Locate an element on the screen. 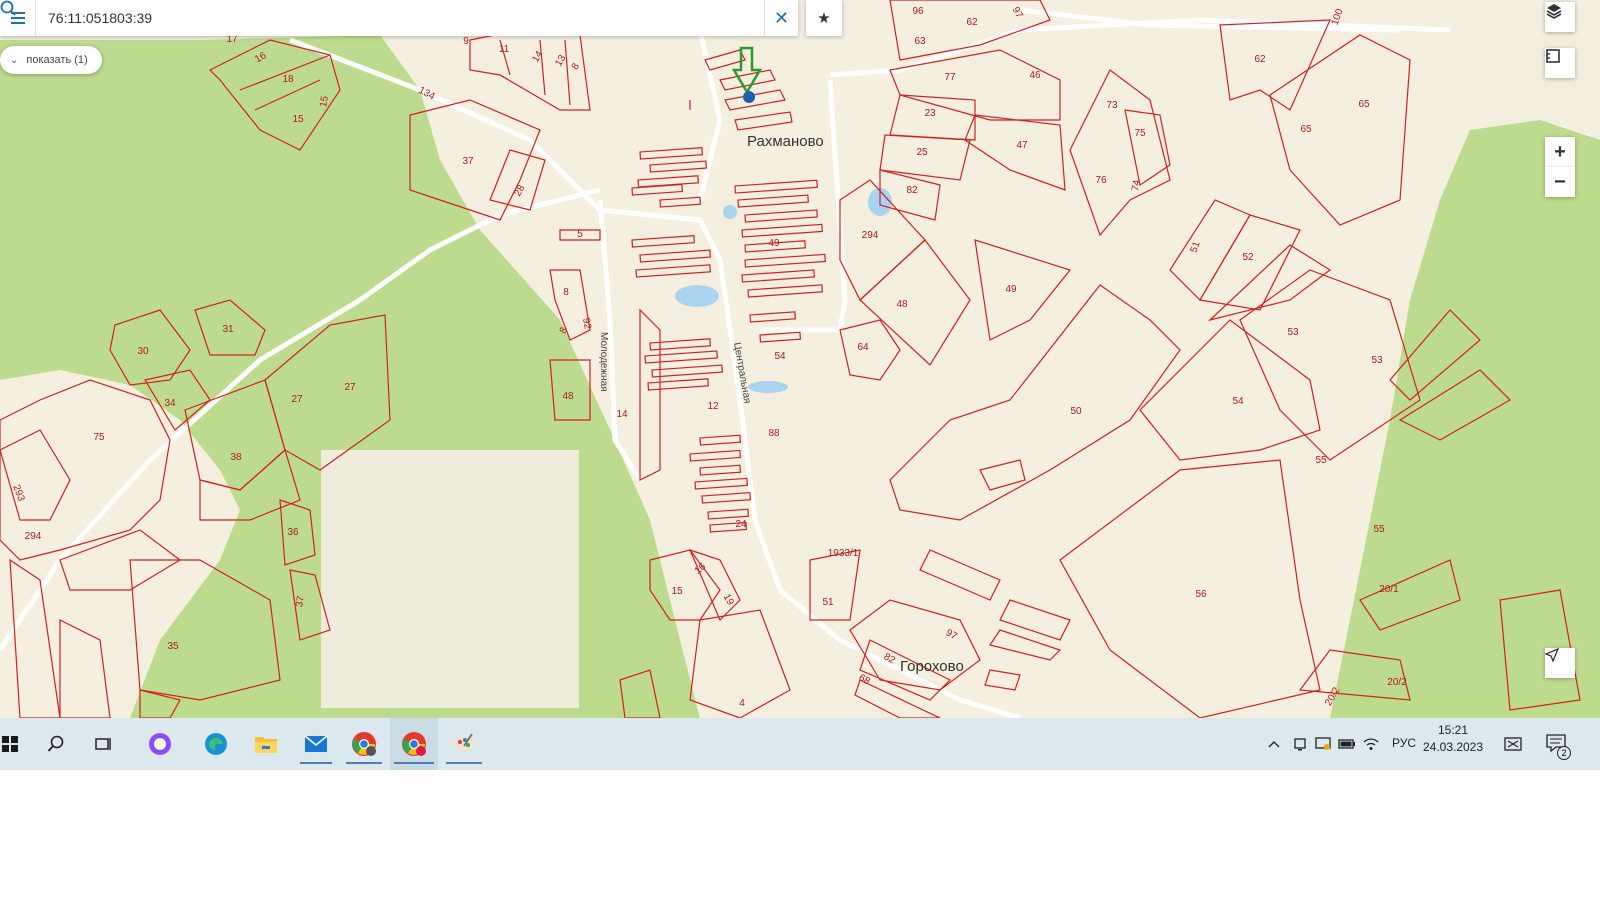  windows-start-icon is located at coordinates (10, 744).